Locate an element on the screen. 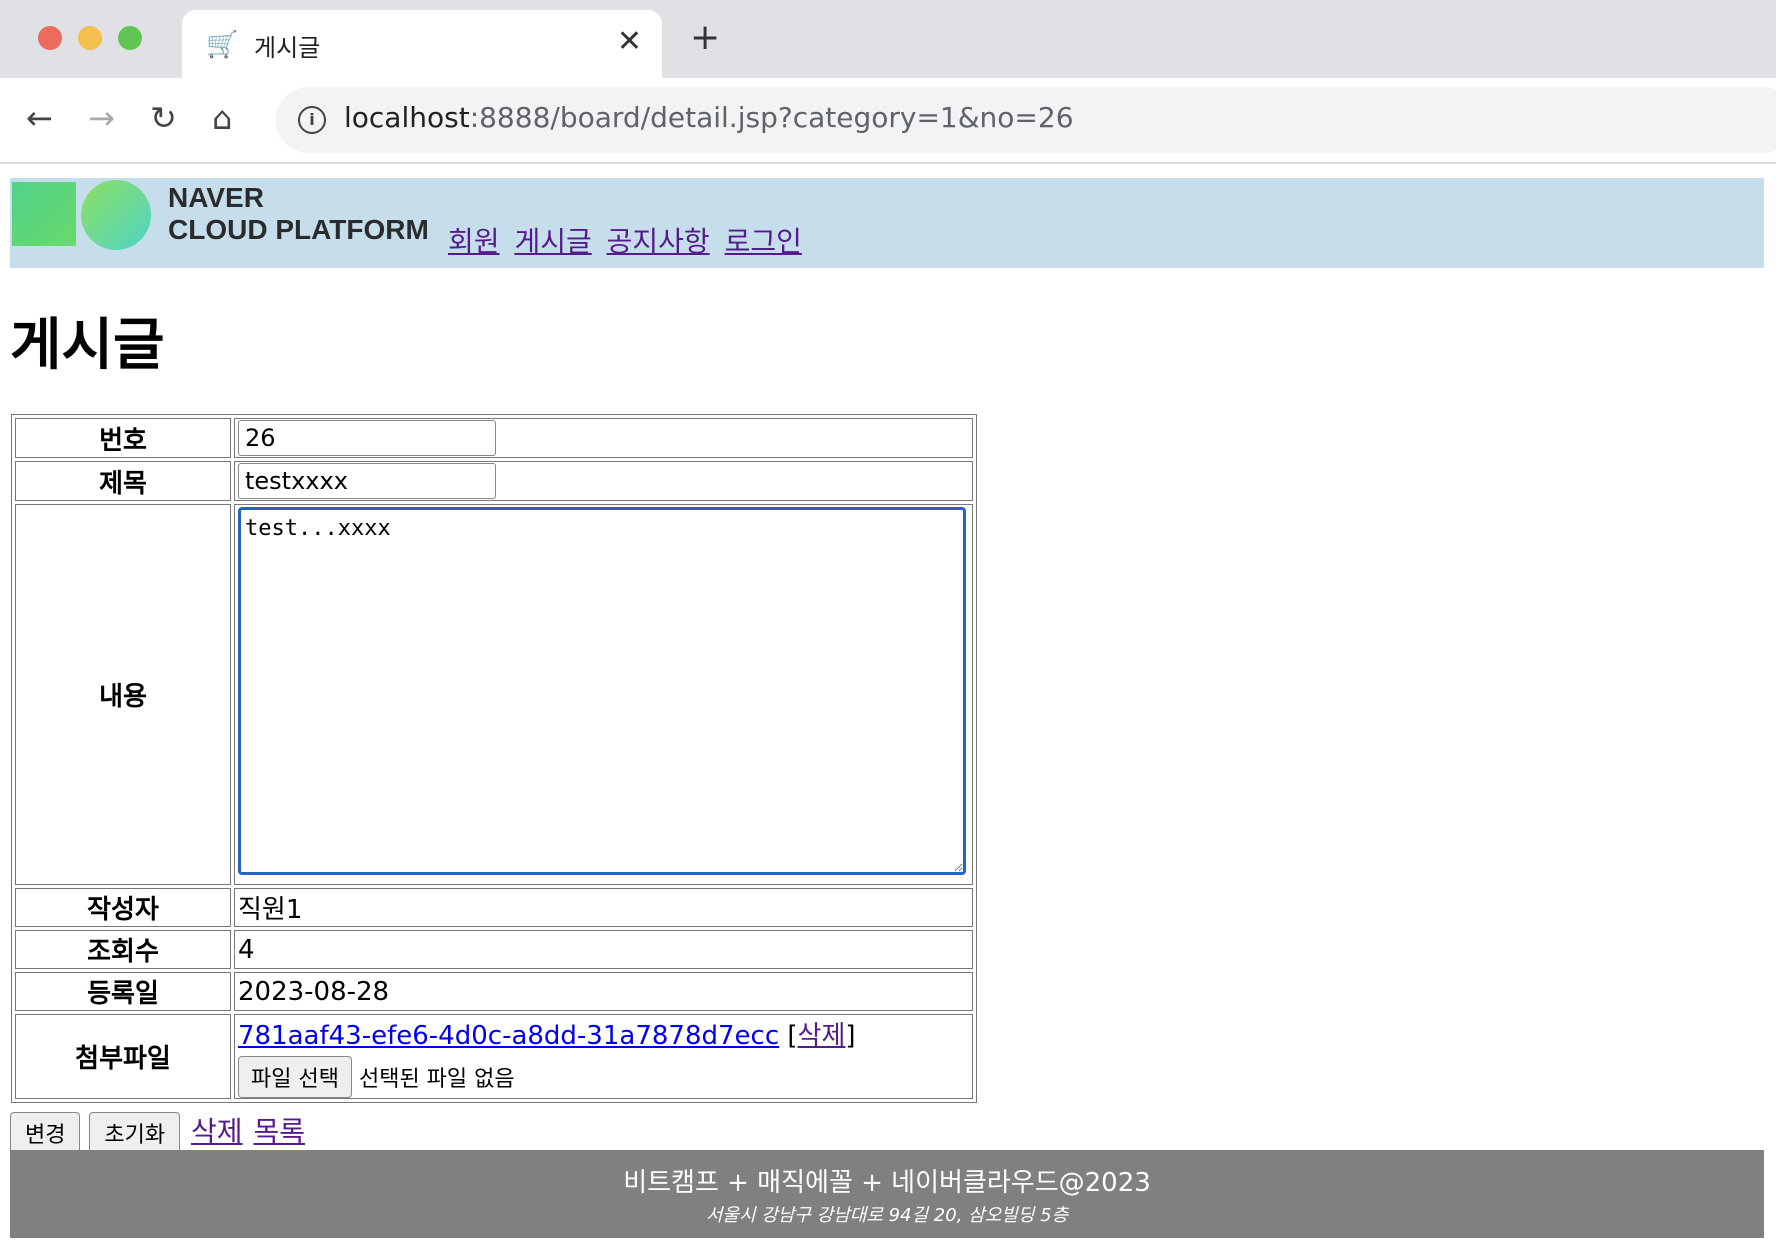 The width and height of the screenshot is (1776, 1252). title-label: 제목 is located at coordinates (123, 481).